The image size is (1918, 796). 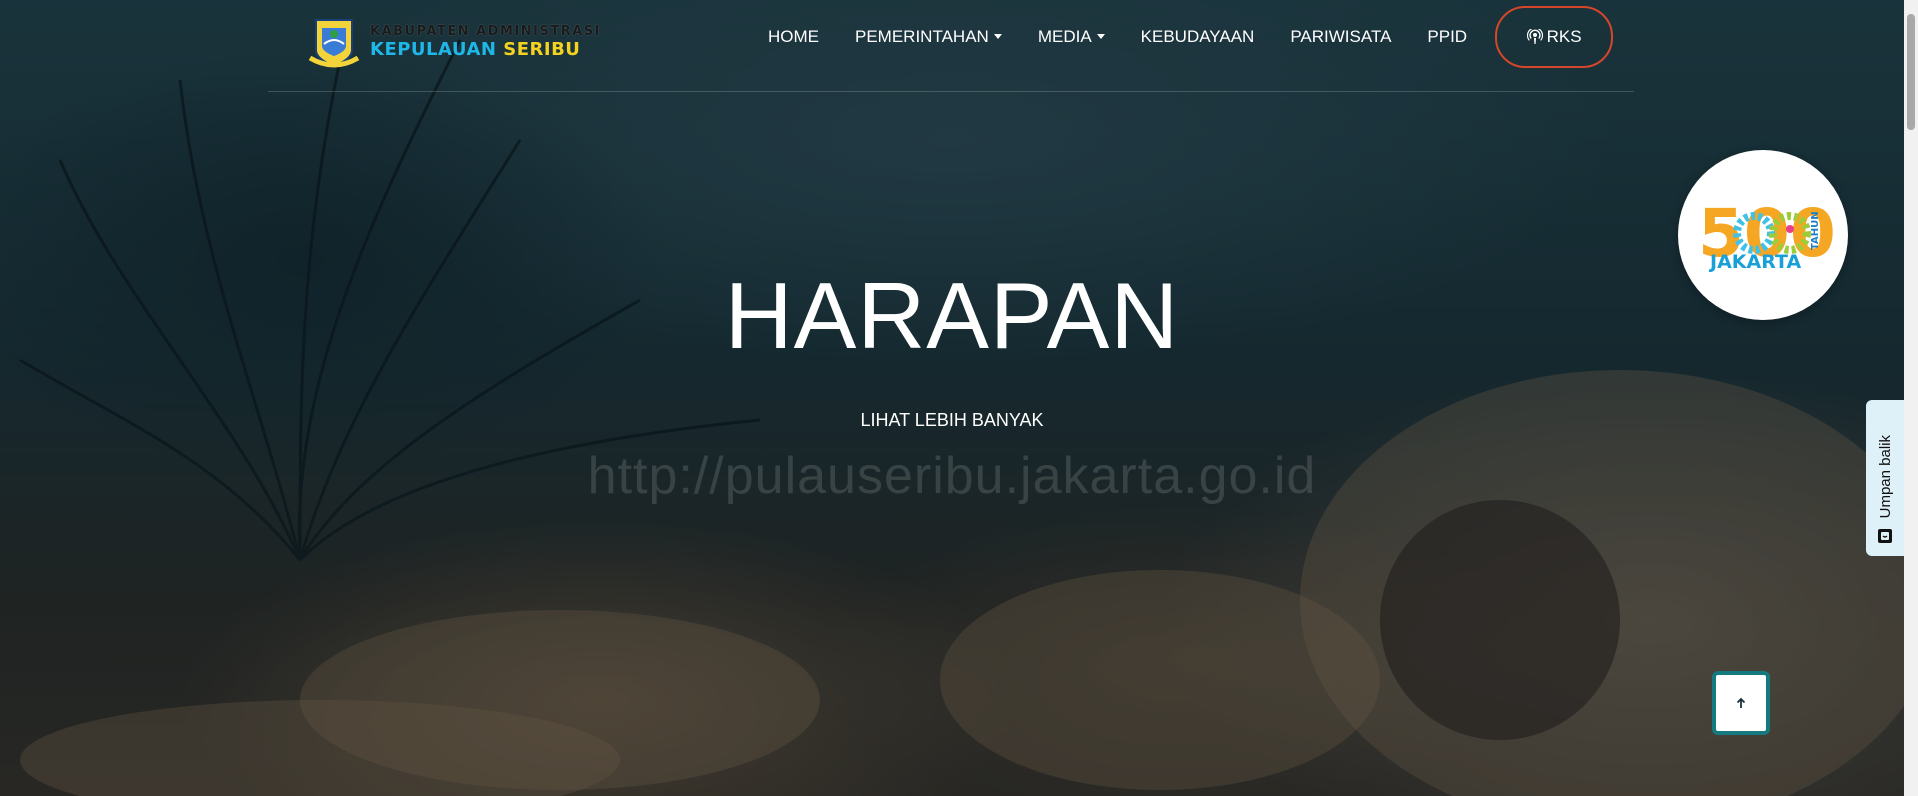 I want to click on nav-item-rks: RKS, so click(x=1554, y=37).